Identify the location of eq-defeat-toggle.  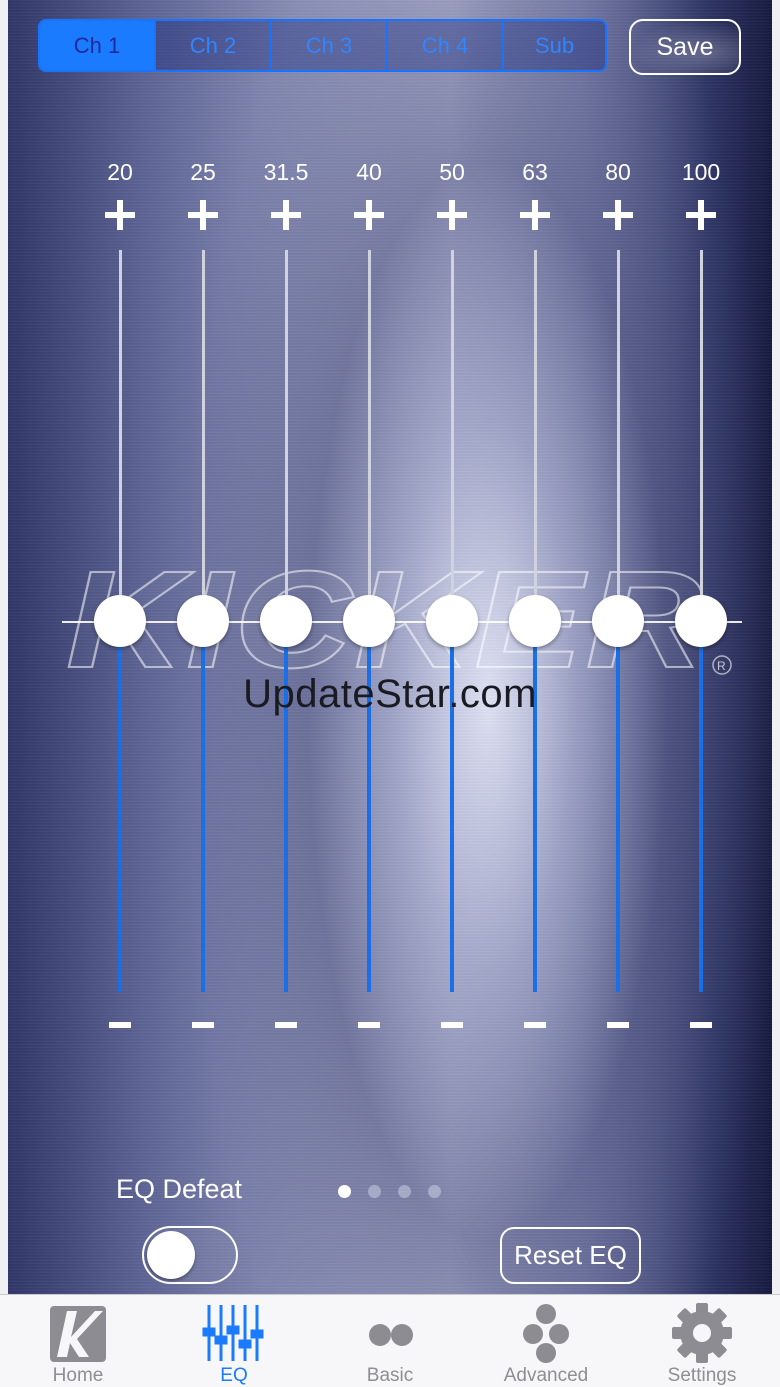
(190, 1255).